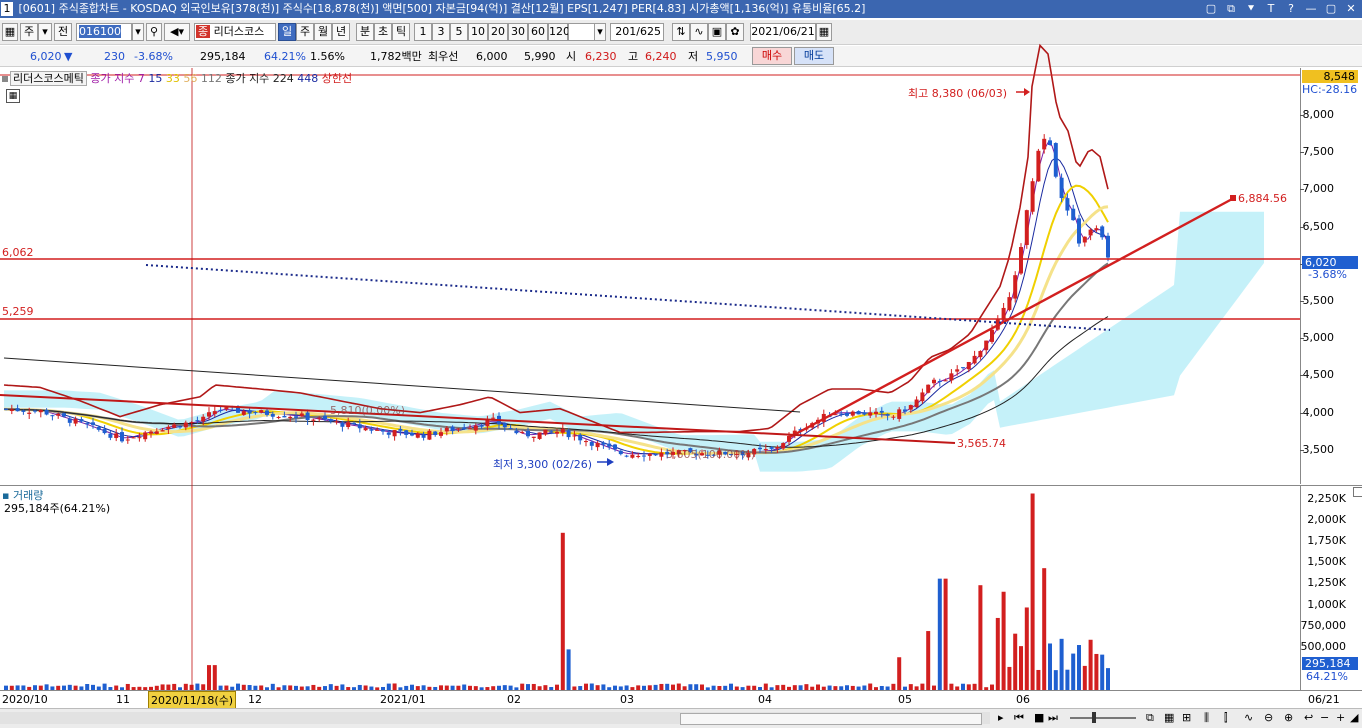 The image size is (1362, 728). I want to click on legend-stock-name: 리더스코스메틱, so click(48, 78).